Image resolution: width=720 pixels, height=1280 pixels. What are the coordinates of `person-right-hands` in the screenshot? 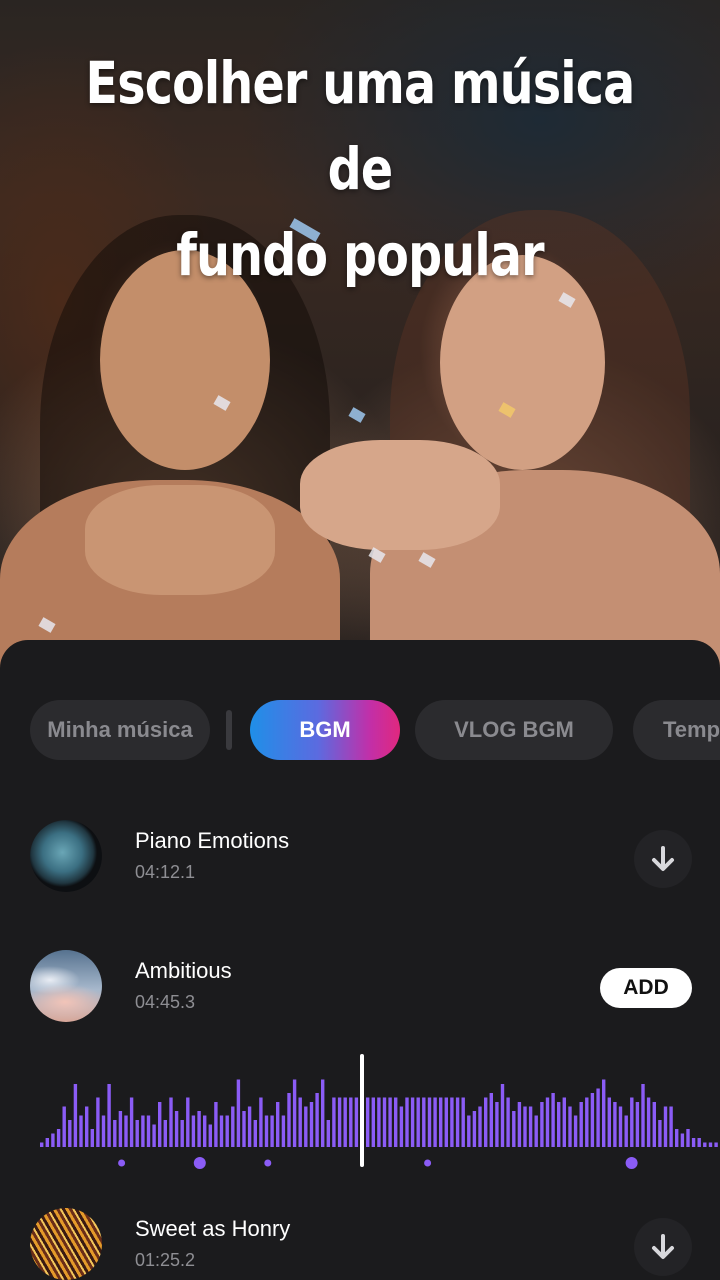 It's located at (400, 495).